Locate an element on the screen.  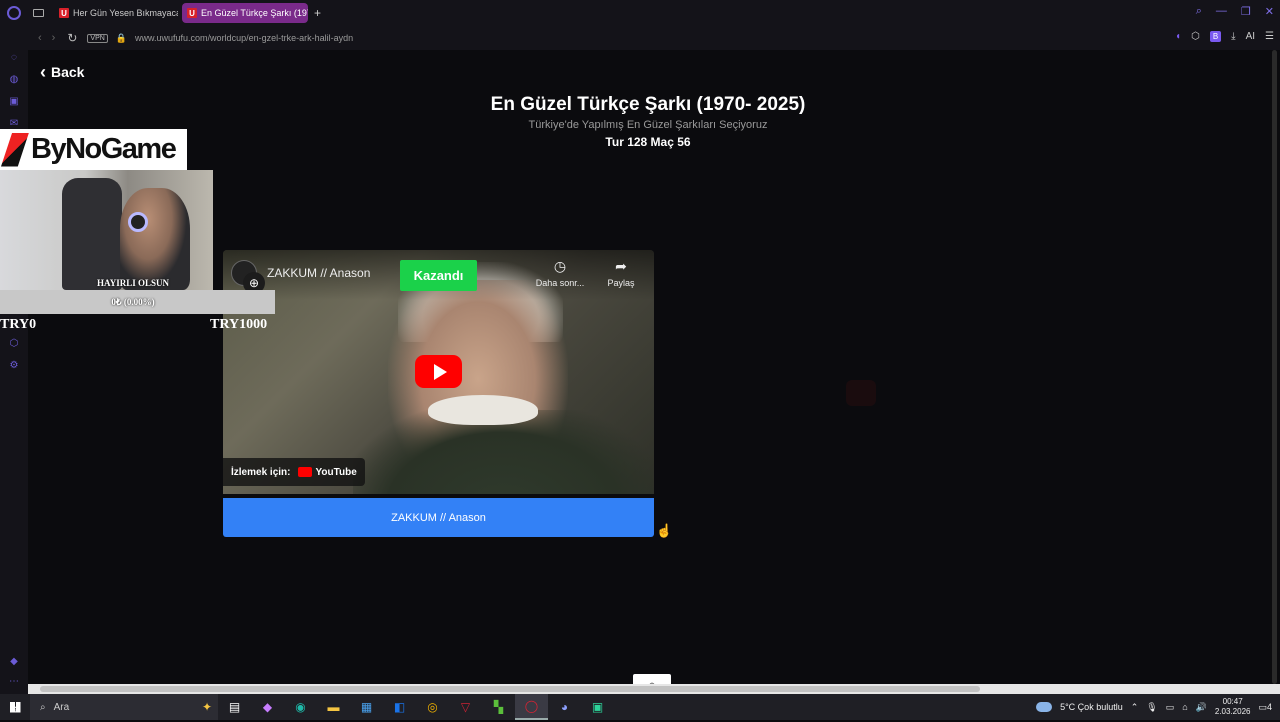
app-teal-icon: ▣ is located at coordinates (597, 707).